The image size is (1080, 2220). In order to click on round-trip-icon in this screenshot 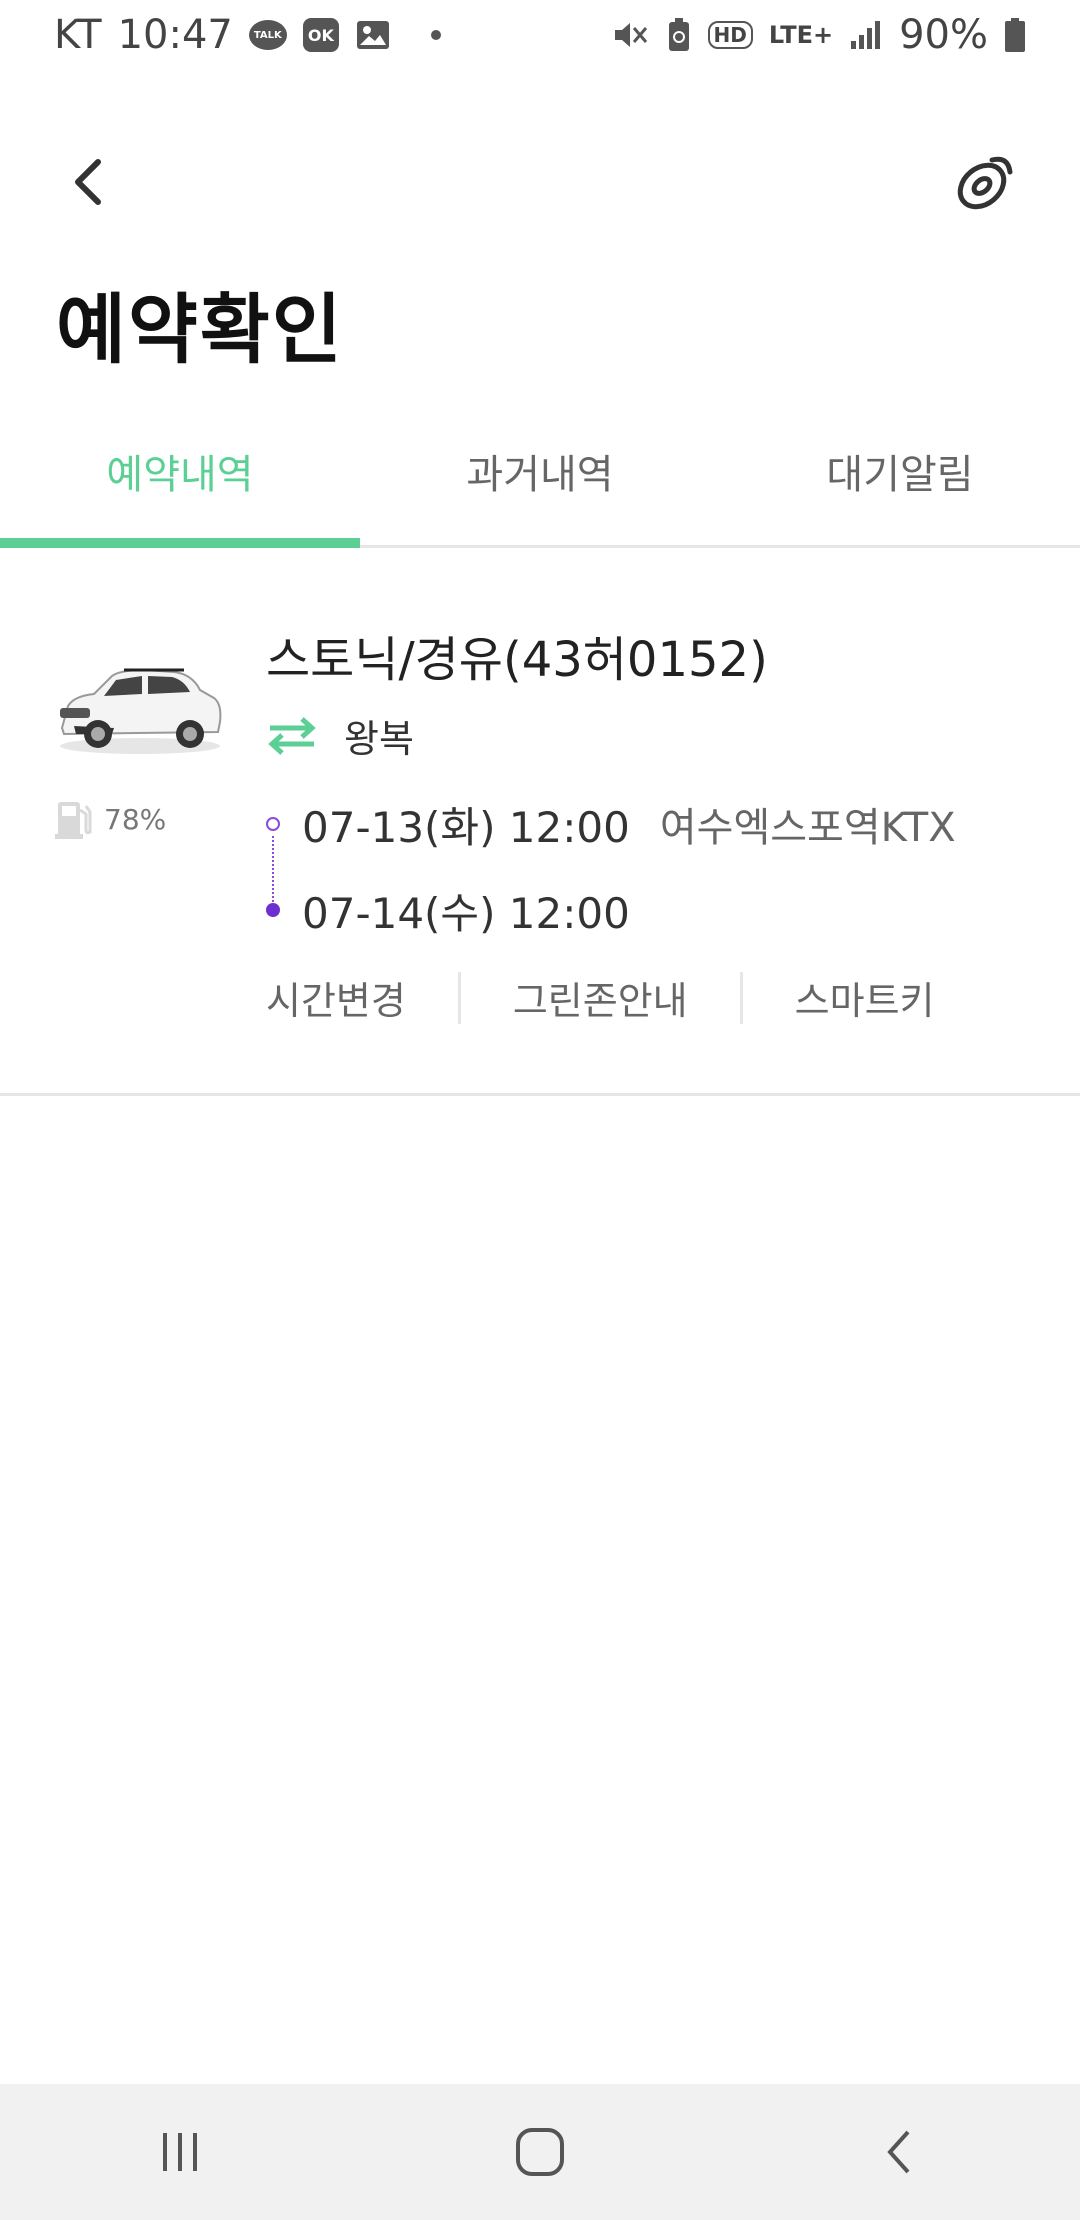, I will do `click(292, 735)`.